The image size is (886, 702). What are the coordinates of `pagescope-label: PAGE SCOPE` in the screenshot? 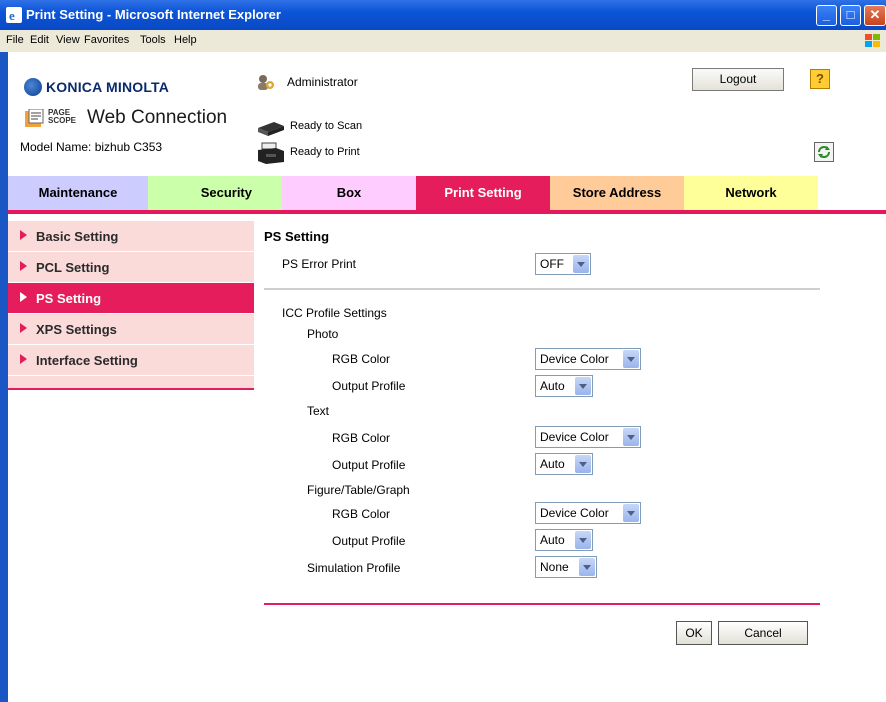 It's located at (62, 117).